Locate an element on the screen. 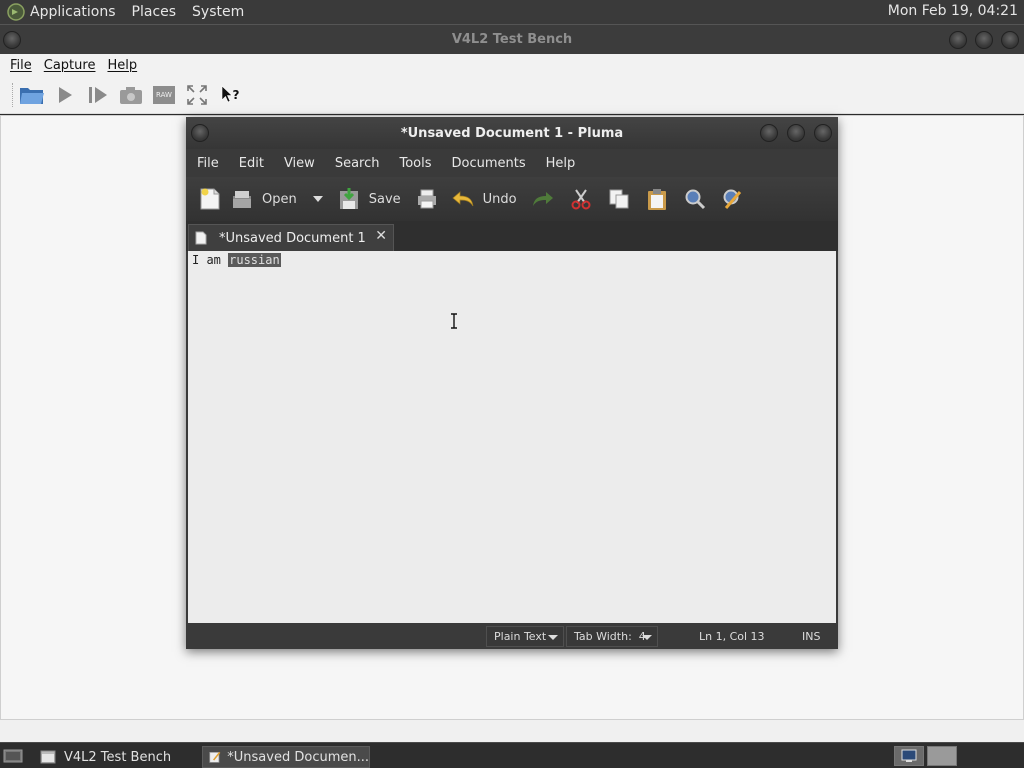  language-selector: Plain Text is located at coordinates (525, 636).